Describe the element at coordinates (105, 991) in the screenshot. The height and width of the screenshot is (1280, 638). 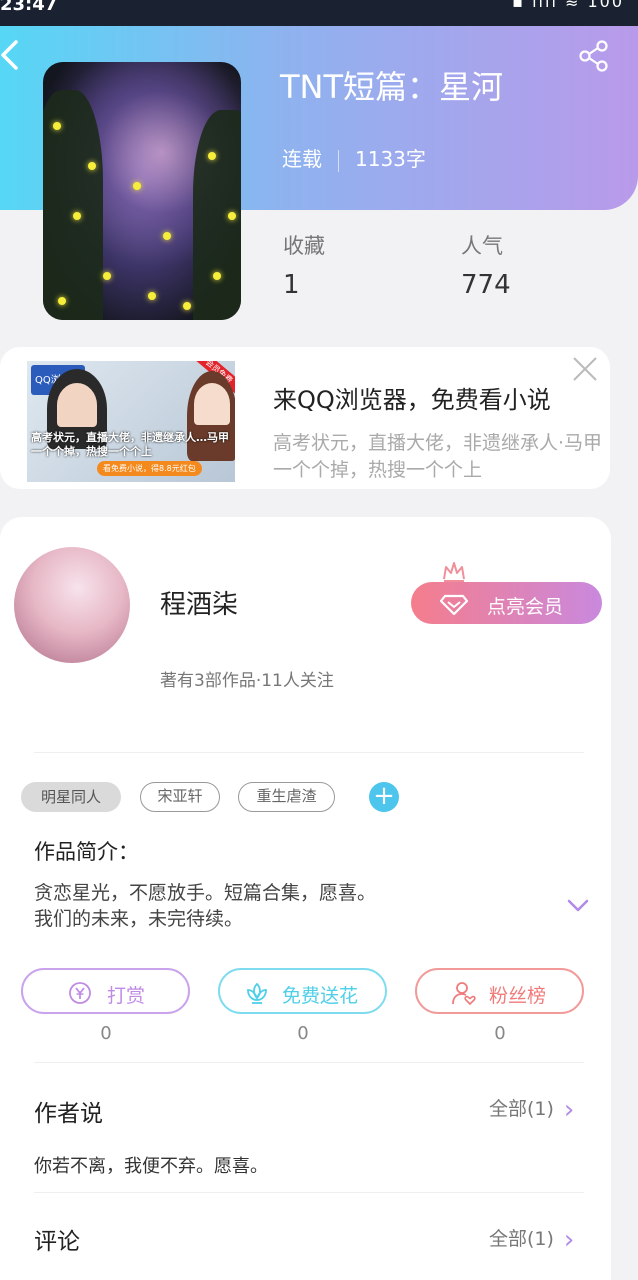
I see `reward-button: 打赏` at that location.